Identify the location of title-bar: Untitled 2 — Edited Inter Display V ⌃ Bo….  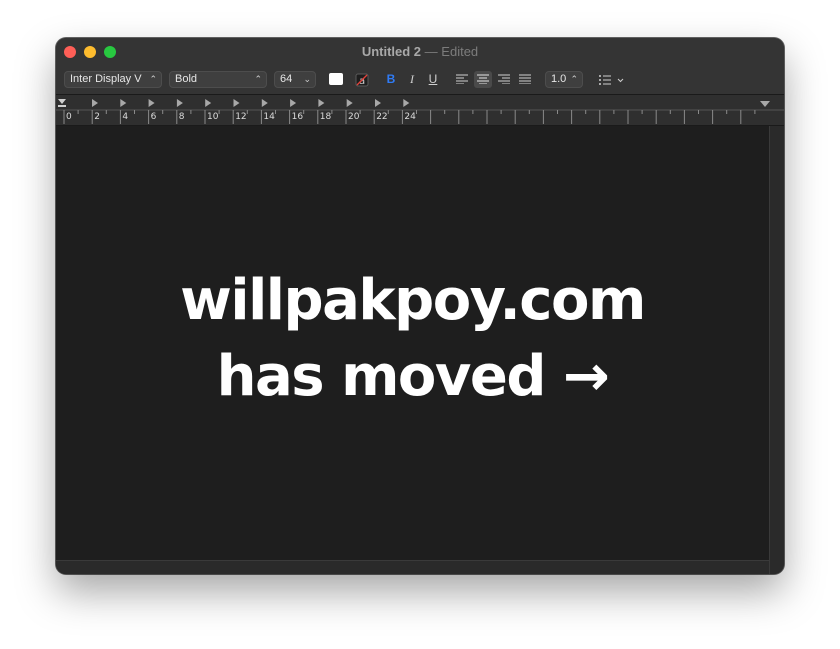
(420, 66).